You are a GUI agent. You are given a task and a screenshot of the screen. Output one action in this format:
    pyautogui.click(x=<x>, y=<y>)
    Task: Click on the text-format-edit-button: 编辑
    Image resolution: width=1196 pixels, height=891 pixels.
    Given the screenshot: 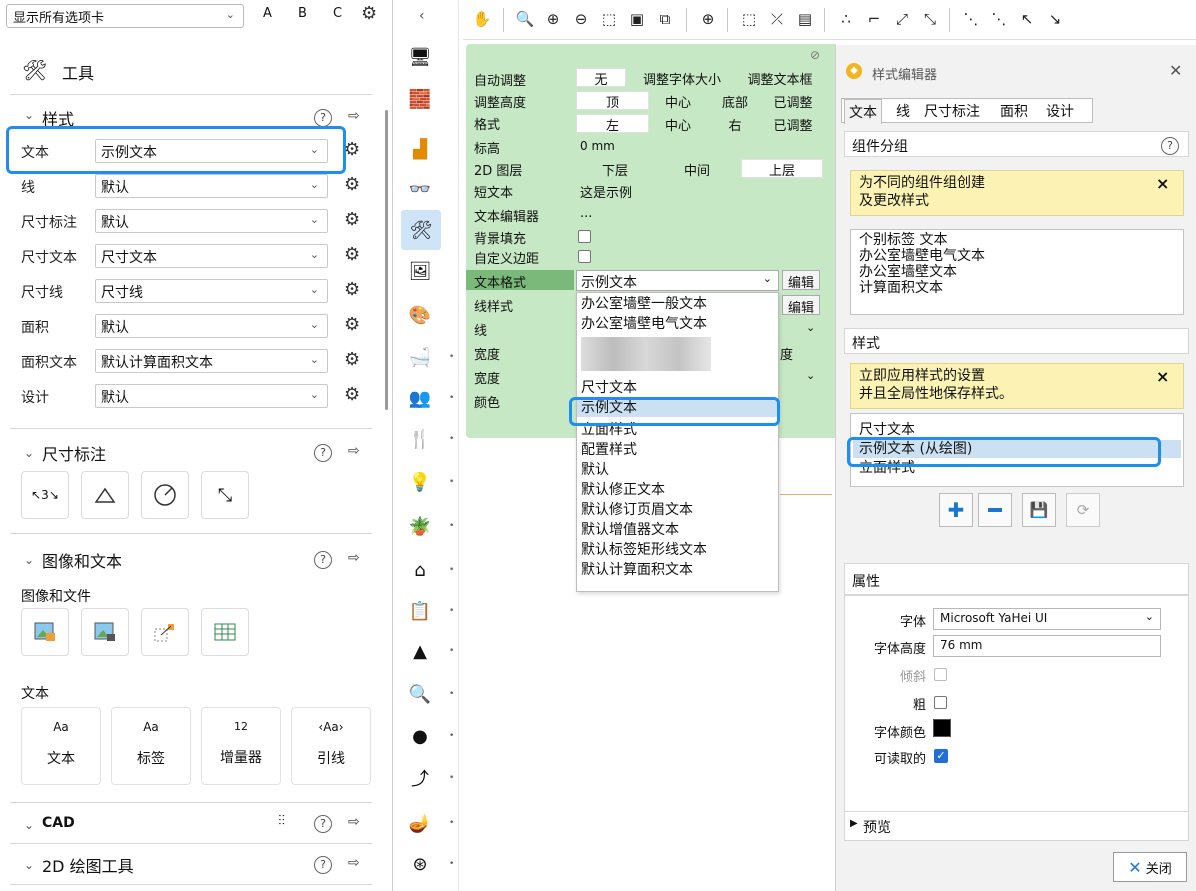 What is the action you would take?
    pyautogui.click(x=801, y=280)
    